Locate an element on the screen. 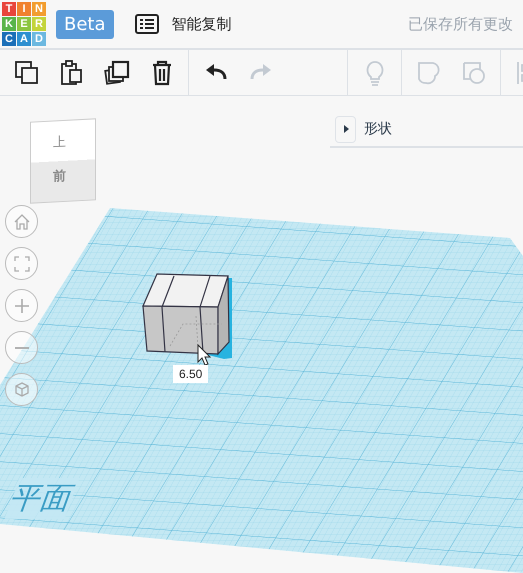 This screenshot has height=573, width=523. list-icon is located at coordinates (146, 24).